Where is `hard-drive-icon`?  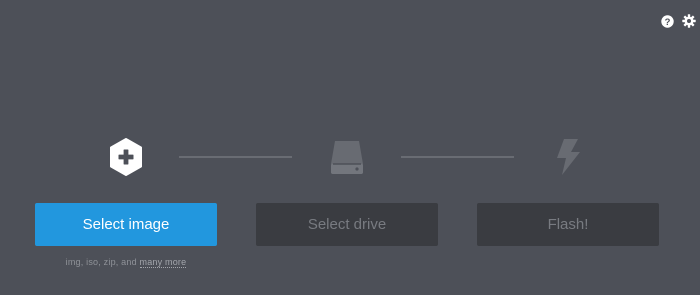 hard-drive-icon is located at coordinates (347, 157).